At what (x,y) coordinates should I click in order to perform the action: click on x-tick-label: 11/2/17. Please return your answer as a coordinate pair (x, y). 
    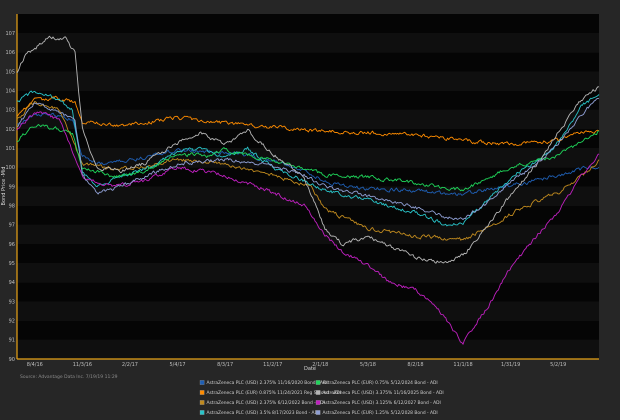
    Looking at the image, I should click on (272, 365).